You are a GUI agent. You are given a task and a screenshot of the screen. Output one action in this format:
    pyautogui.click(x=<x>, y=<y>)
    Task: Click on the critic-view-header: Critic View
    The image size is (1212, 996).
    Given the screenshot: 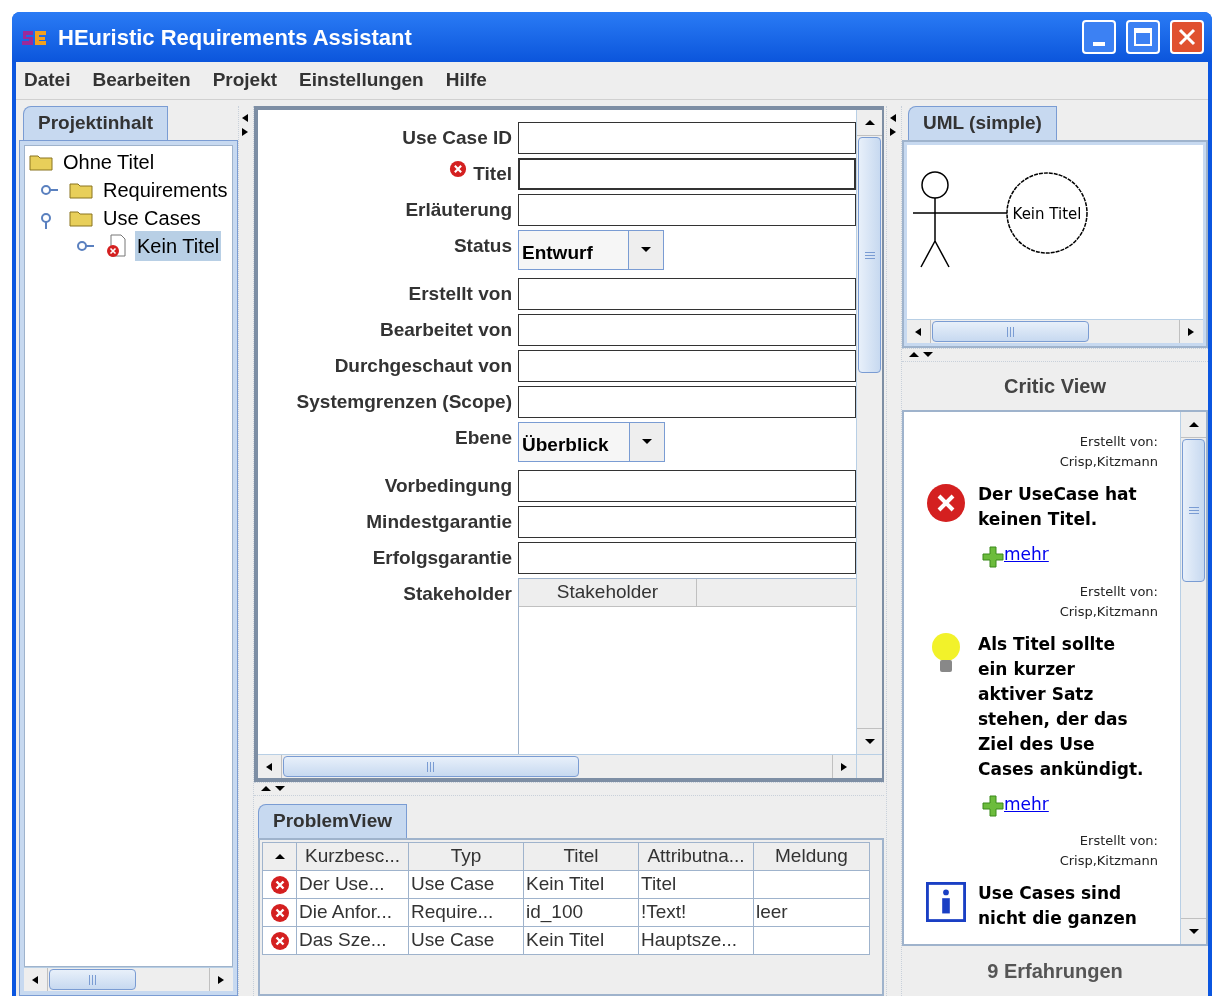 What is the action you would take?
    pyautogui.click(x=1055, y=386)
    